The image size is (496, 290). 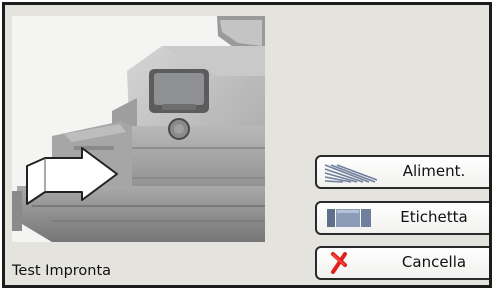 I want to click on label-button: Etichetta, so click(x=402, y=218).